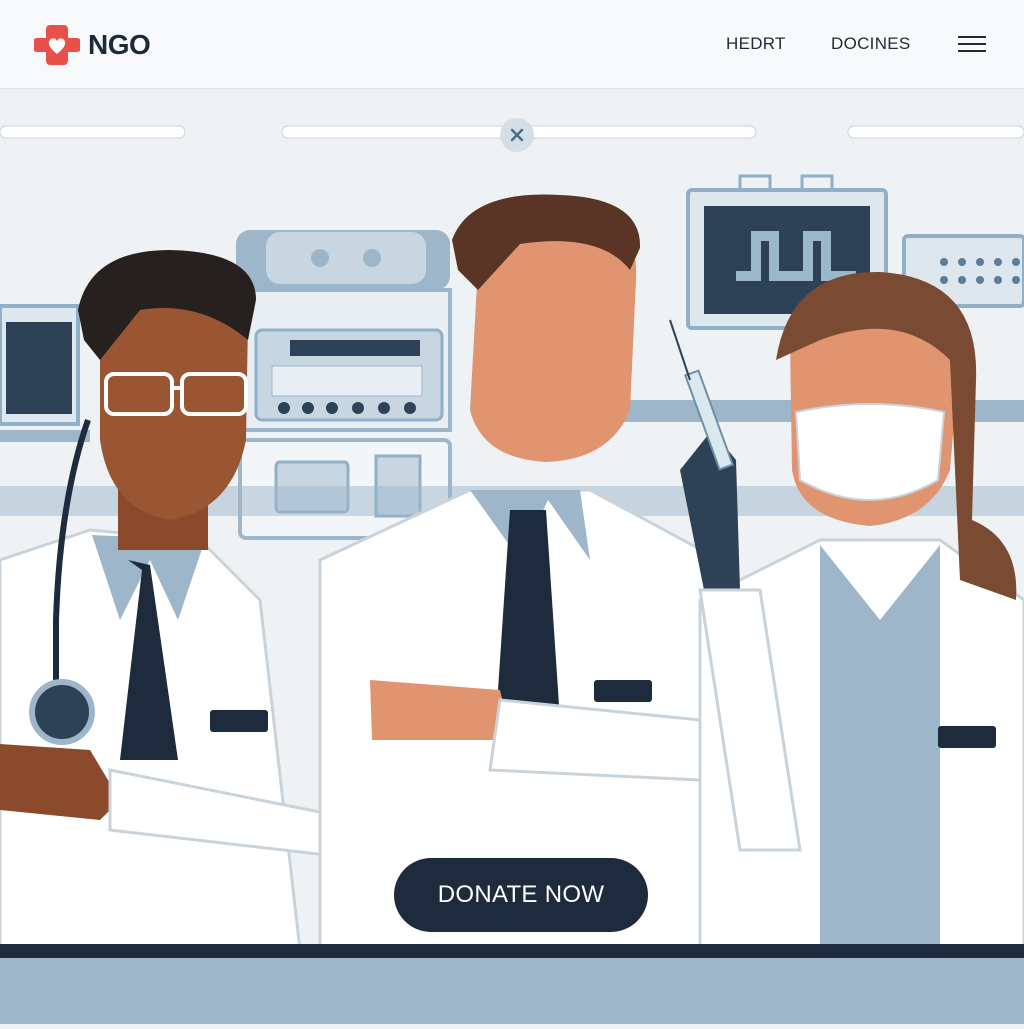 This screenshot has height=1029, width=1024. Describe the element at coordinates (512, 991) in the screenshot. I see `footer-band` at that location.